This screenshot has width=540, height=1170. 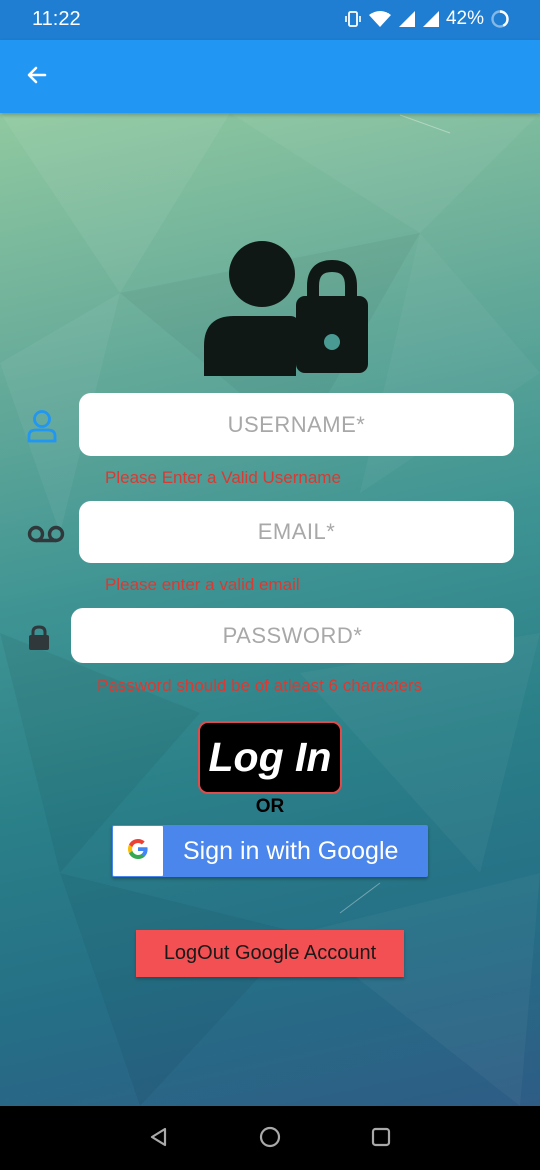 What do you see at coordinates (286, 307) in the screenshot?
I see `user-lock-icon` at bounding box center [286, 307].